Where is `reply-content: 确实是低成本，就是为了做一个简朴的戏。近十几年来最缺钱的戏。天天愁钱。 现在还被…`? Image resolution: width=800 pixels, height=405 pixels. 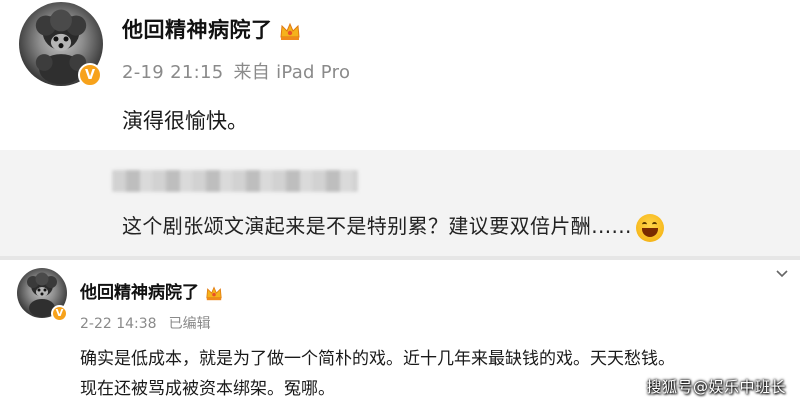 reply-content: 确实是低成本，就是为了做一个简朴的戏。近十几年来最缺钱的戏。天天愁钱。 现在还被… is located at coordinates (377, 374).